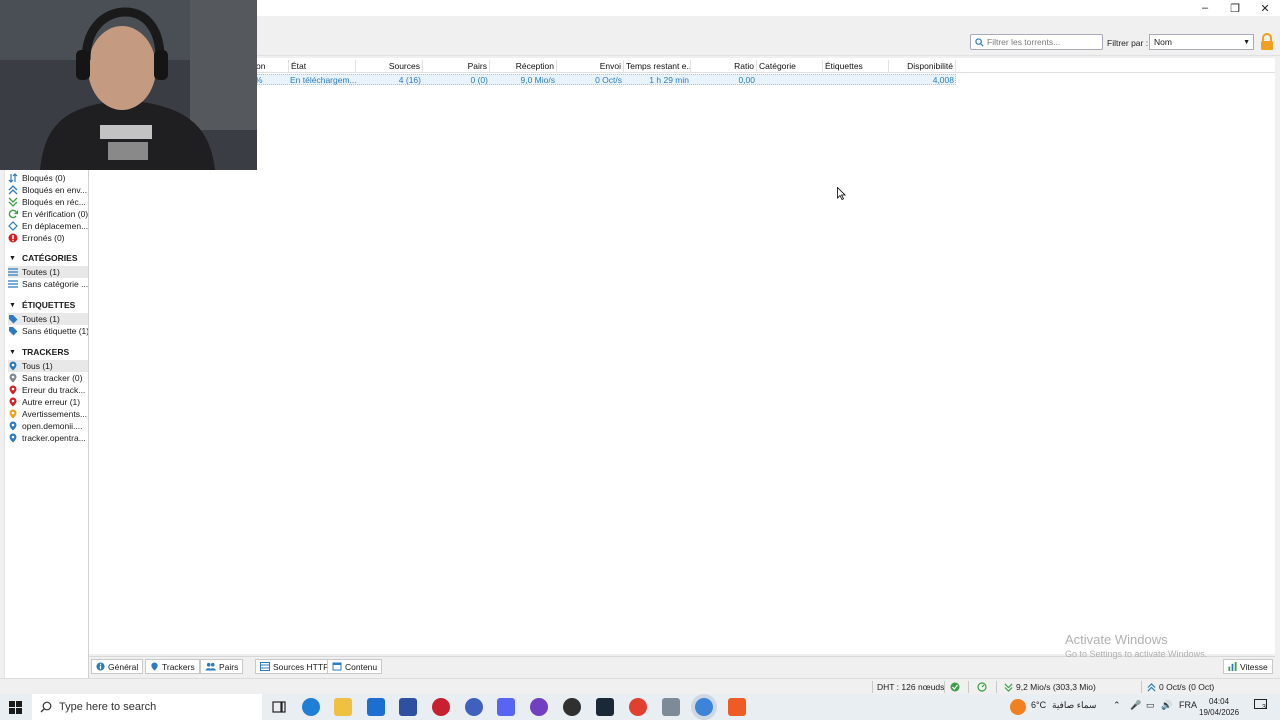 The width and height of the screenshot is (1280, 720). Describe the element at coordinates (1265, 8) in the screenshot. I see `close-button: ✕` at that location.